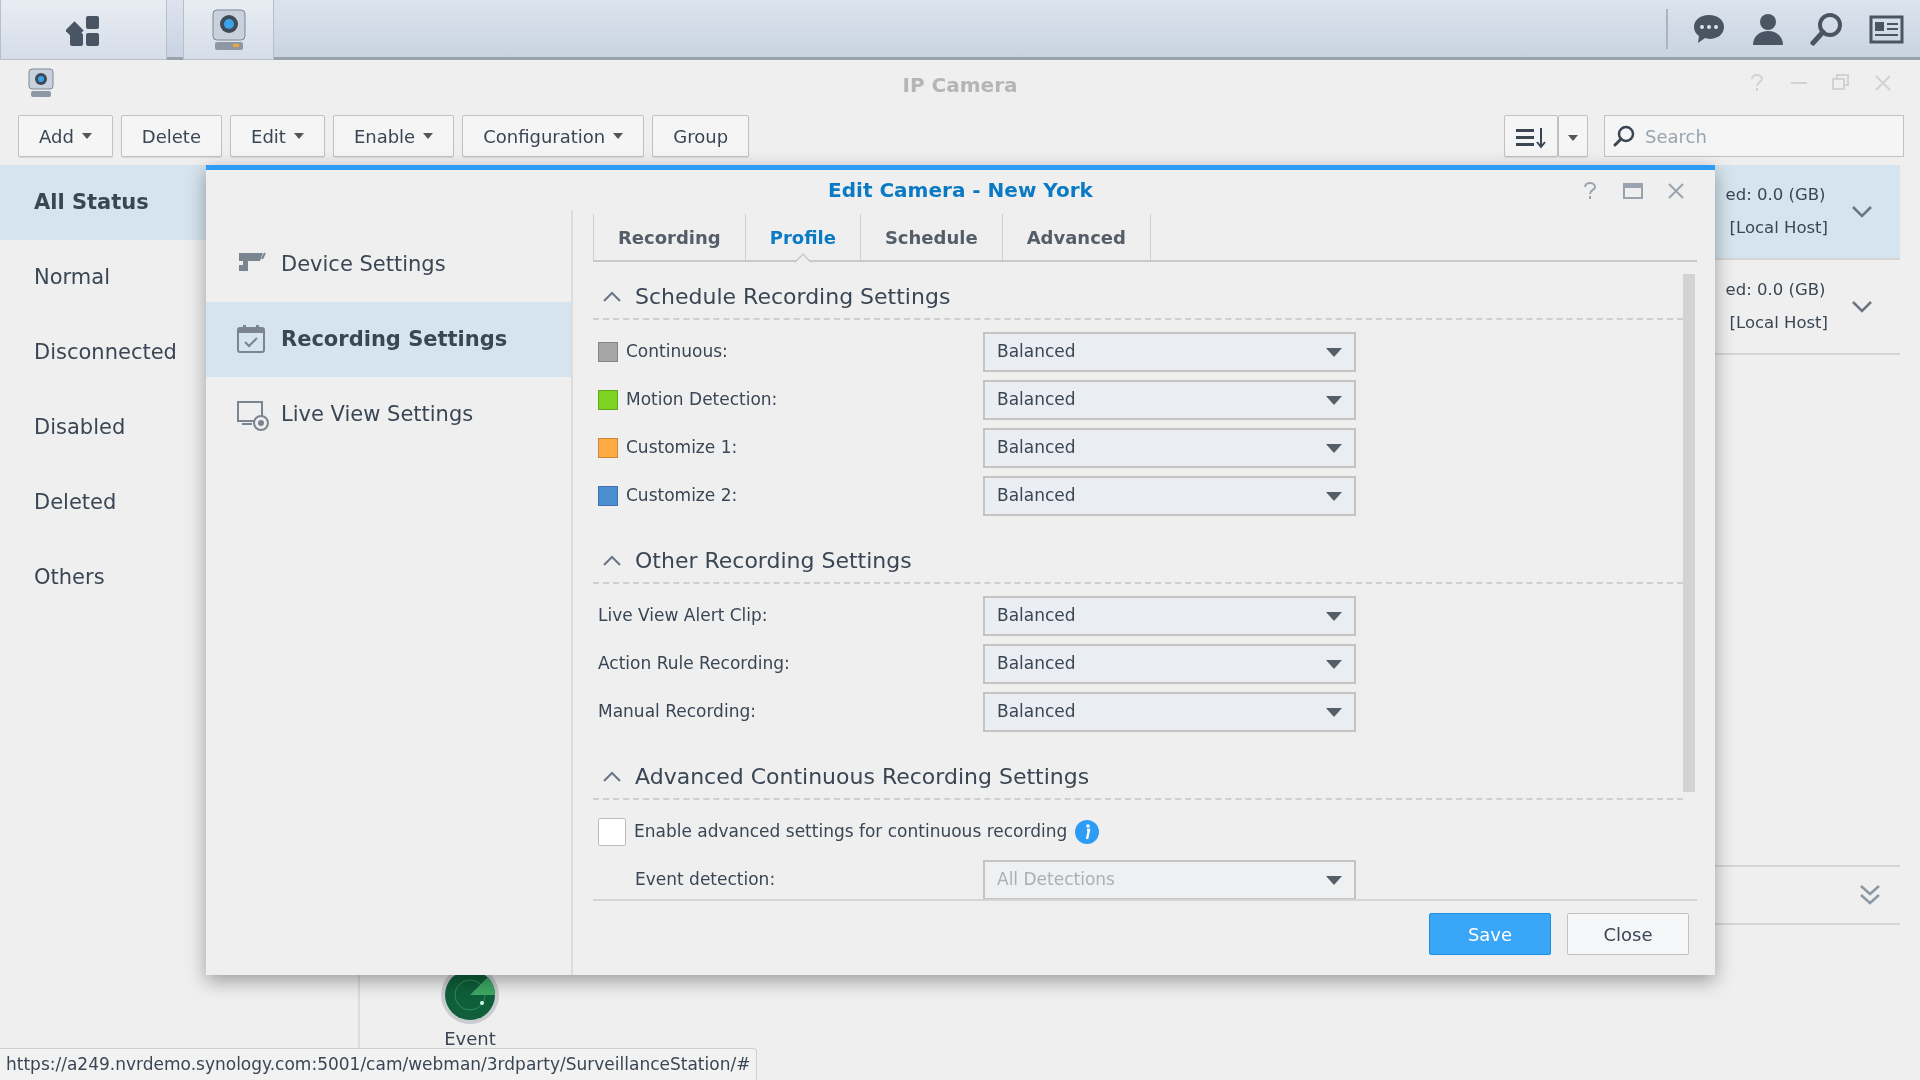 This screenshot has width=1920, height=1080. I want to click on sort-button, so click(1531, 136).